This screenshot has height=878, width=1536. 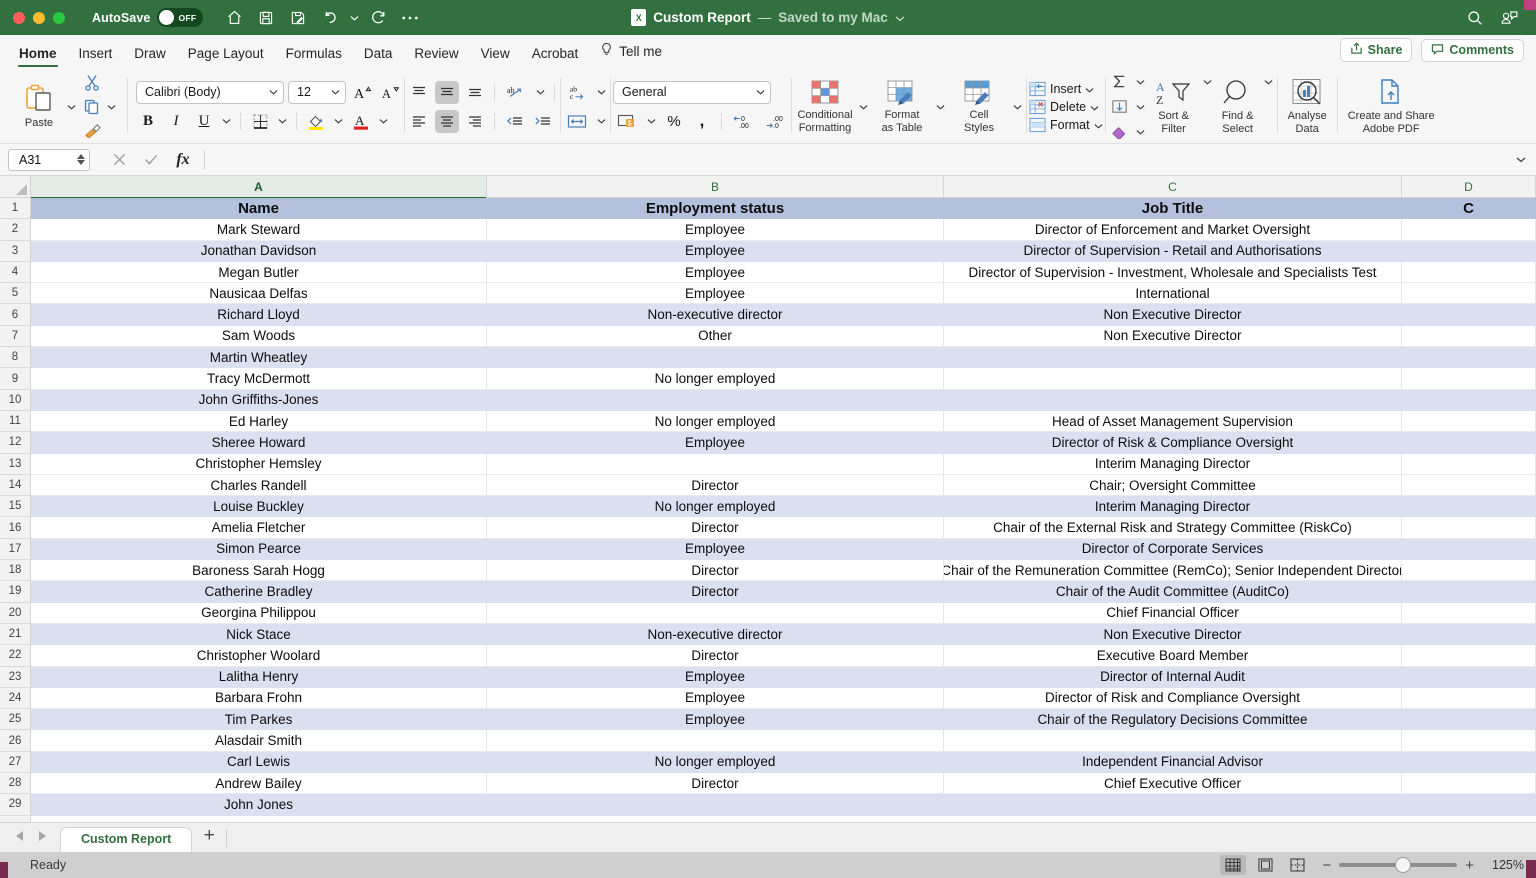 What do you see at coordinates (715, 358) in the screenshot?
I see `cell-B8` at bounding box center [715, 358].